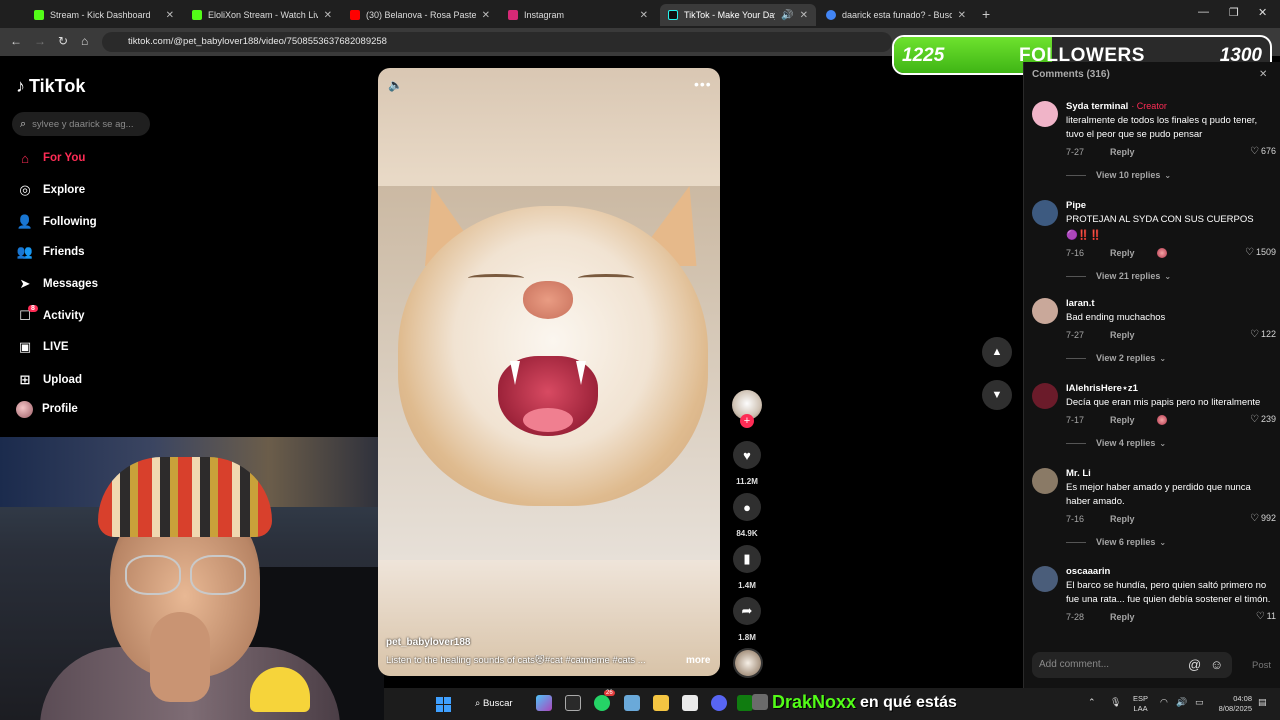 This screenshot has width=1280, height=720. What do you see at coordinates (738, 15) in the screenshot?
I see `tab-tiktok: TikTok - Make Your Day 🔊 ✕` at bounding box center [738, 15].